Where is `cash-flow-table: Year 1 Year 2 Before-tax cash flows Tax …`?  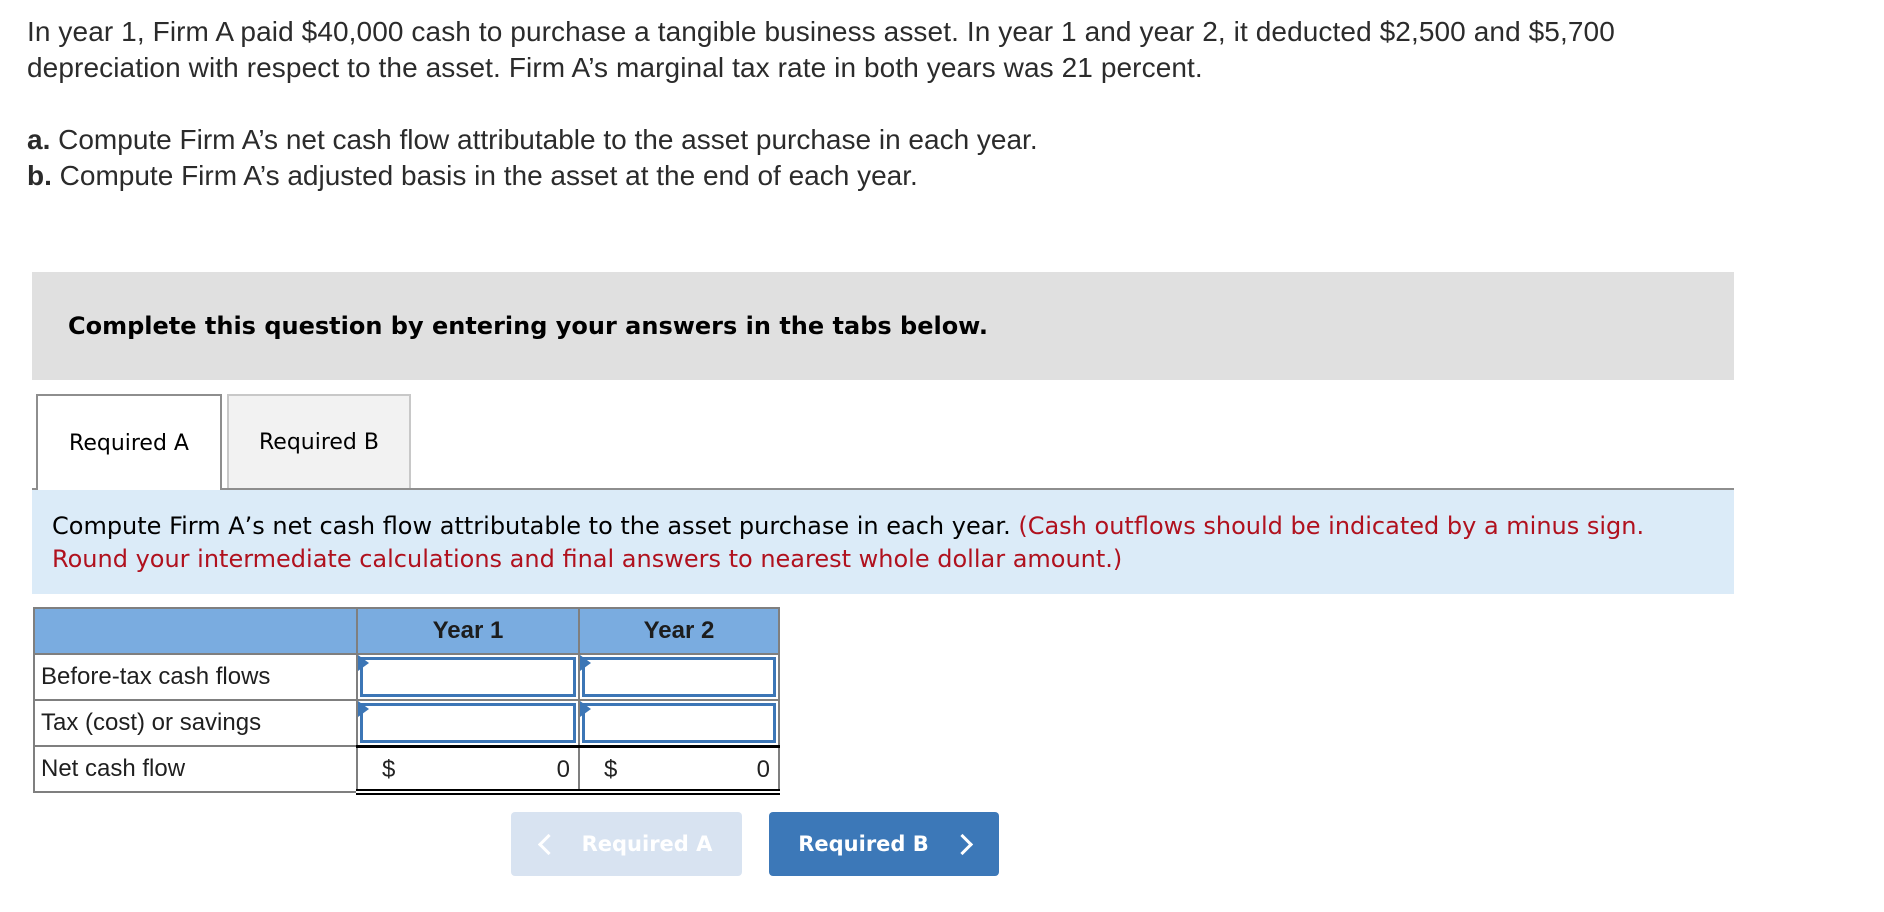 cash-flow-table: Year 1 Year 2 Before-tax cash flows Tax … is located at coordinates (406, 701).